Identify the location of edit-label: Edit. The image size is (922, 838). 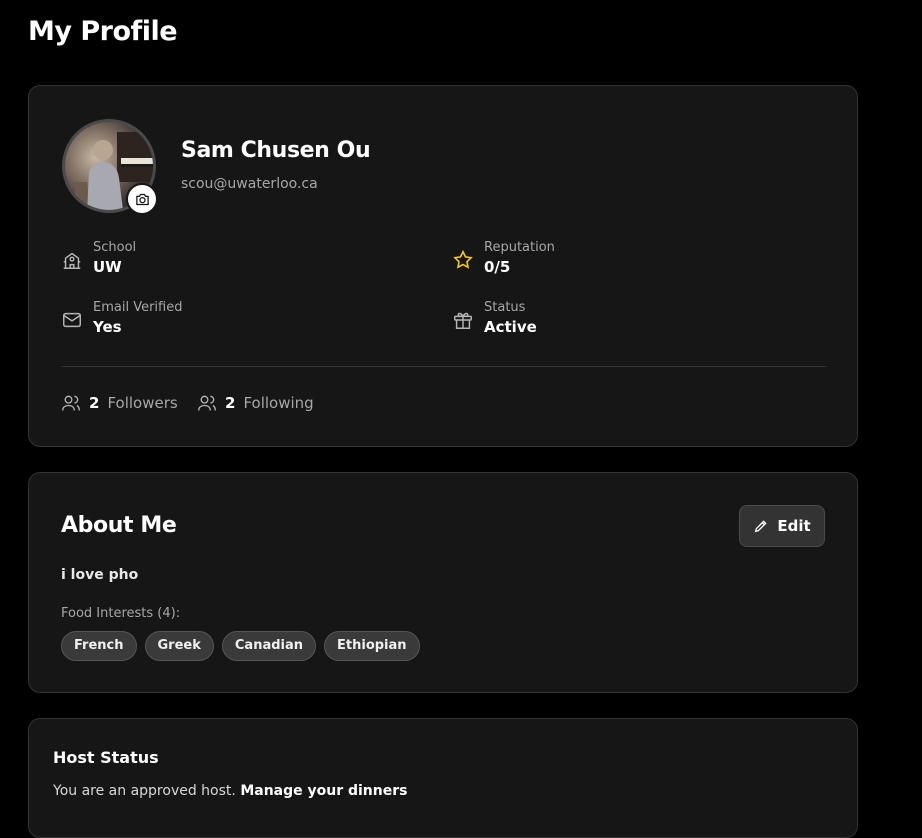
(794, 526).